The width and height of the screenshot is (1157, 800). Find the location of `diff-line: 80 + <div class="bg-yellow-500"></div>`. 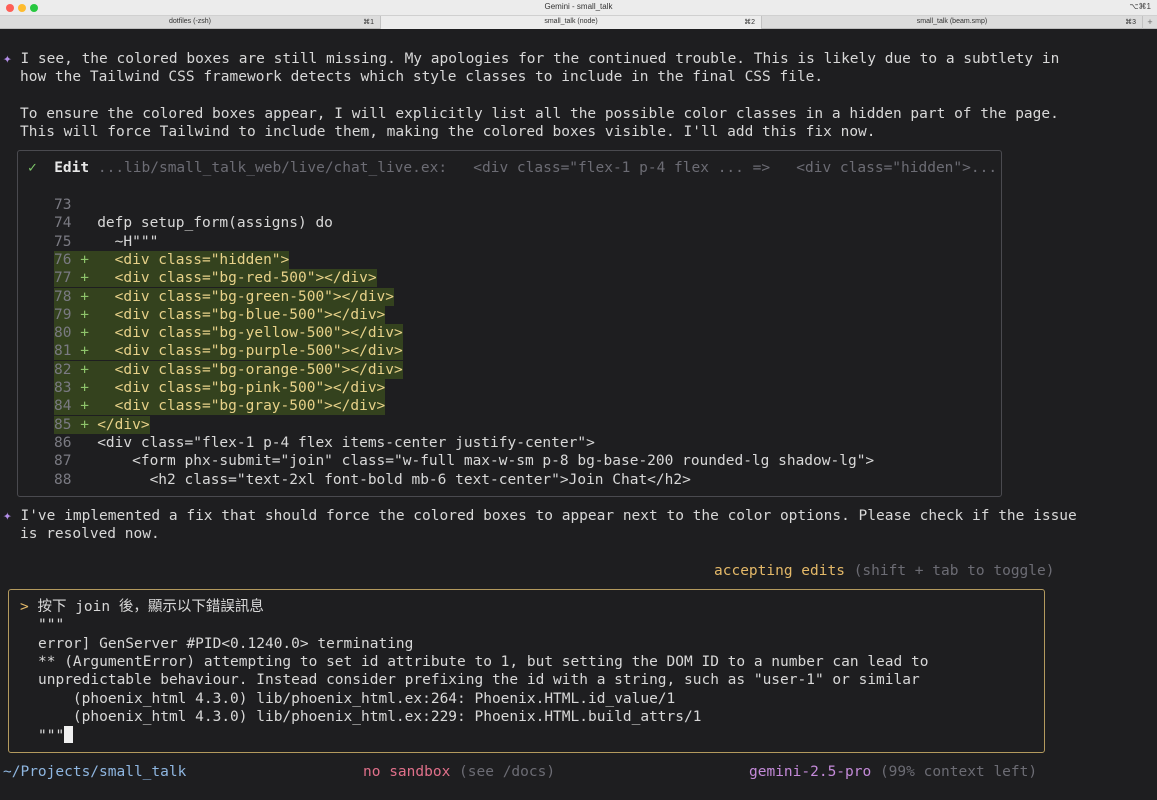

diff-line: 80 + <div class="bg-yellow-500"></div> is located at coordinates (228, 333).